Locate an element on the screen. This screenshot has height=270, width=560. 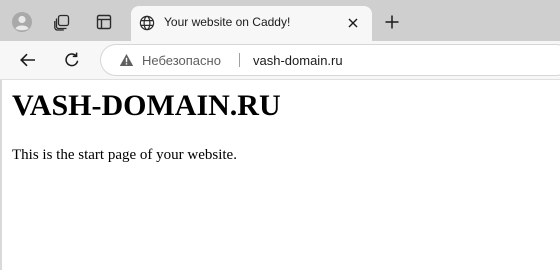
security-status-label: Небезопасно is located at coordinates (181, 60).